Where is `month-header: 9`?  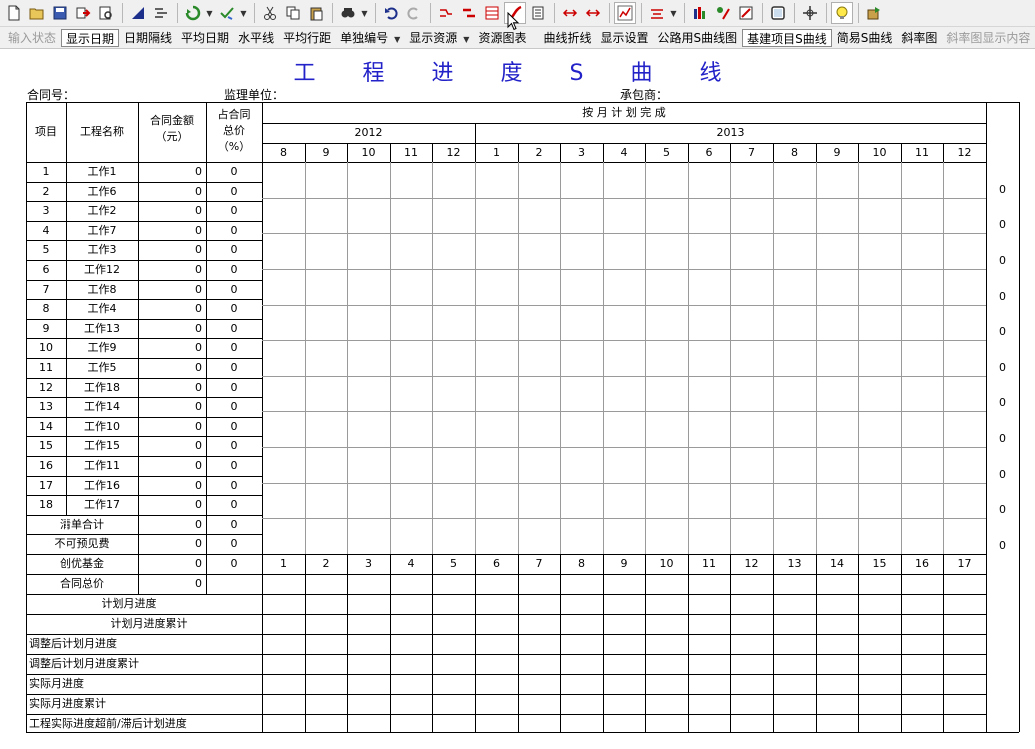
month-header: 9 is located at coordinates (326, 152).